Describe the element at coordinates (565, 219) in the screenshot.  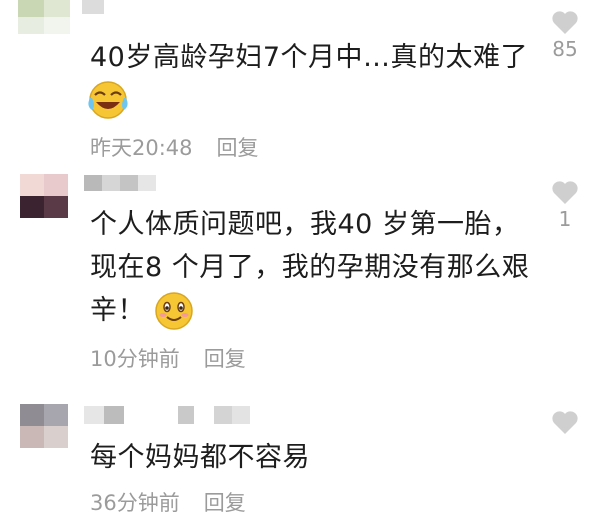
I see `like-count: 1` at that location.